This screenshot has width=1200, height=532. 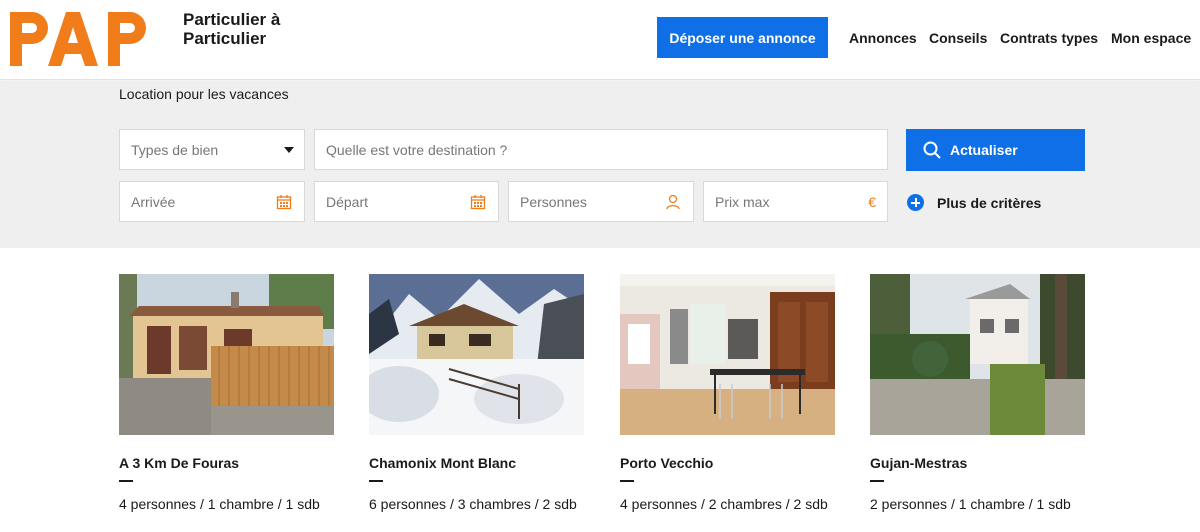 I want to click on destination-placeholder: Quelle est votre destination ?, so click(x=417, y=149).